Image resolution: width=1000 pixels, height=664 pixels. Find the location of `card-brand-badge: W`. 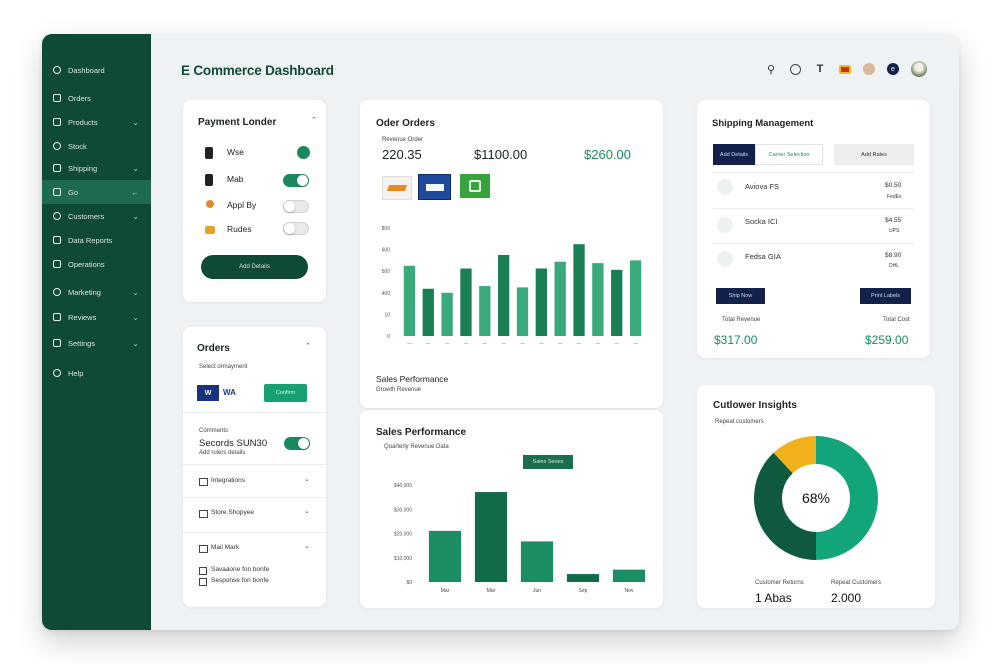

card-brand-badge: W is located at coordinates (208, 393).